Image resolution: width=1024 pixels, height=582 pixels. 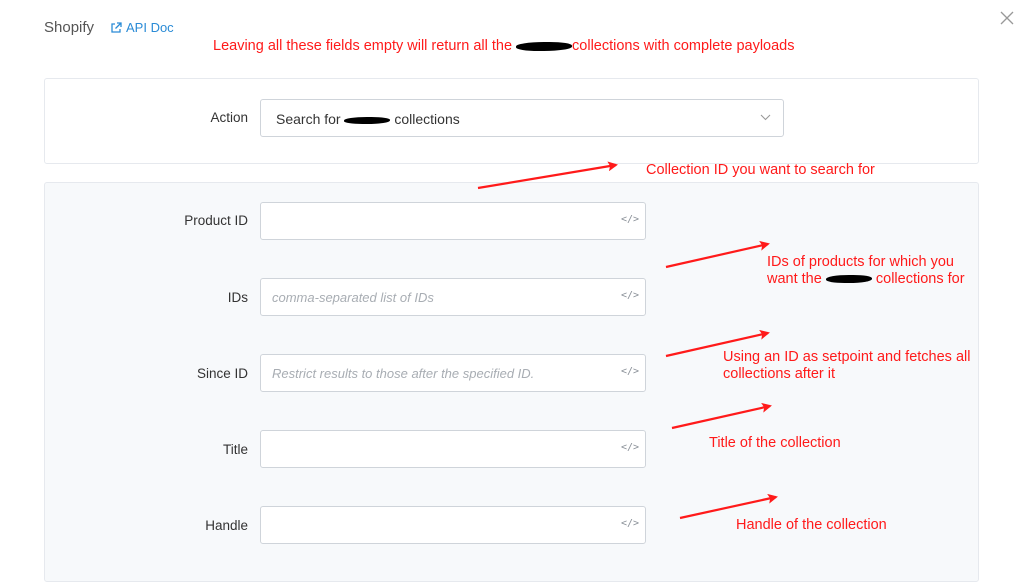 I want to click on annotation-title: Title of the collection, so click(x=775, y=443).